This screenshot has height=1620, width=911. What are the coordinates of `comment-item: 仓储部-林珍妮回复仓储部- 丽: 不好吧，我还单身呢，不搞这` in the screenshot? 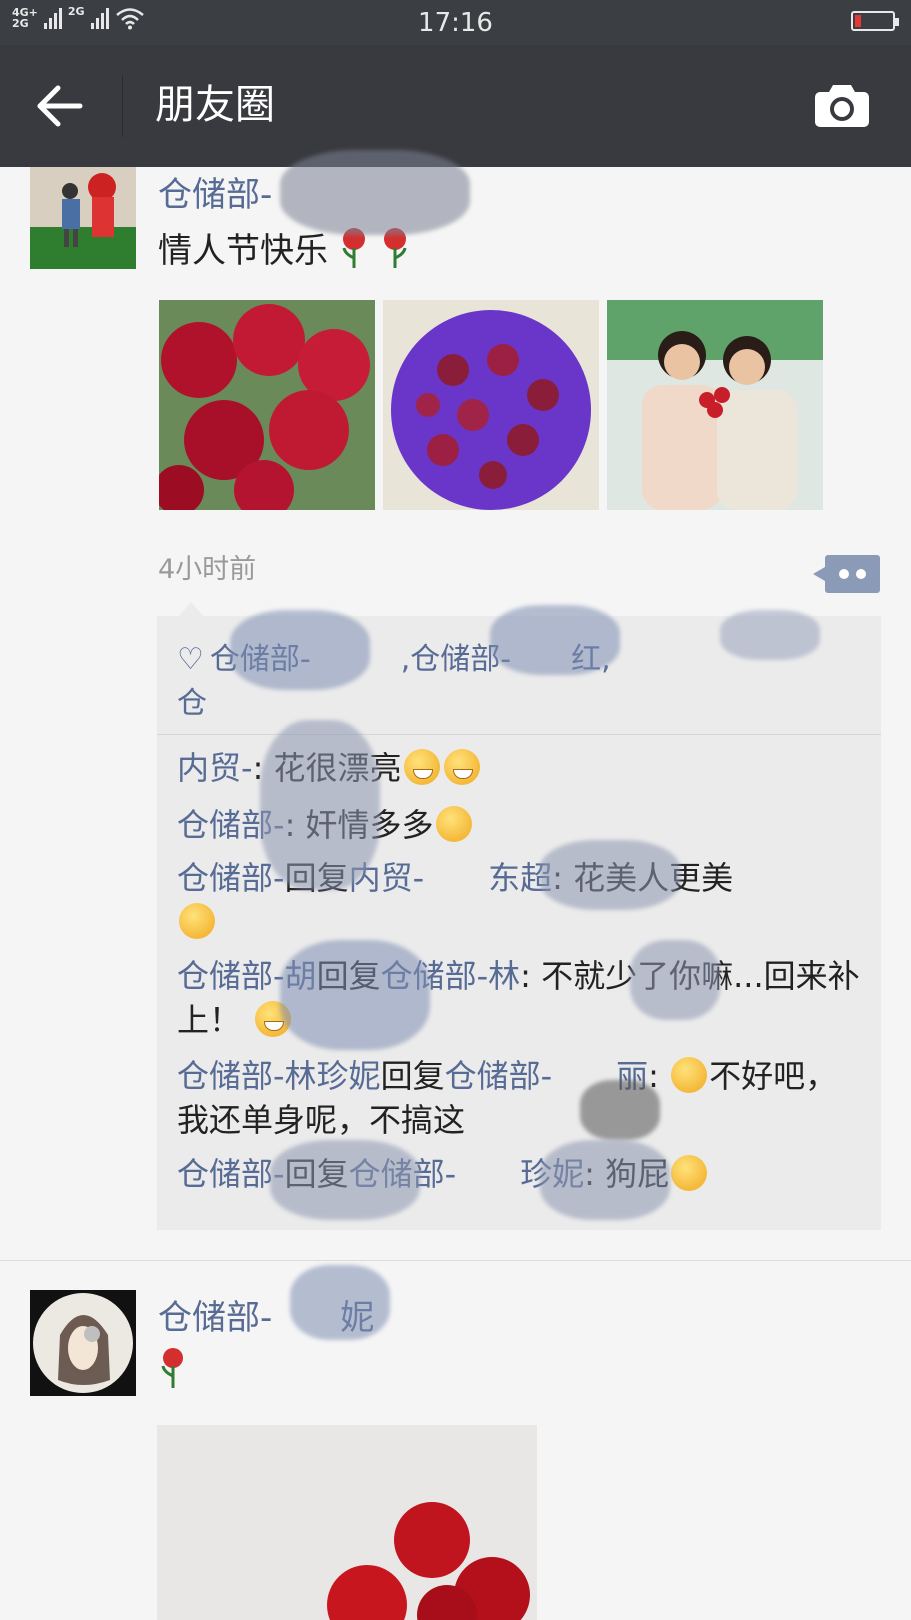 It's located at (522, 1098).